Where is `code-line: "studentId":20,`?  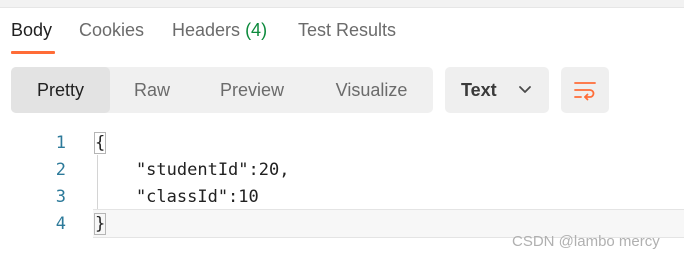
code-line: "studentId":20, is located at coordinates (192, 170).